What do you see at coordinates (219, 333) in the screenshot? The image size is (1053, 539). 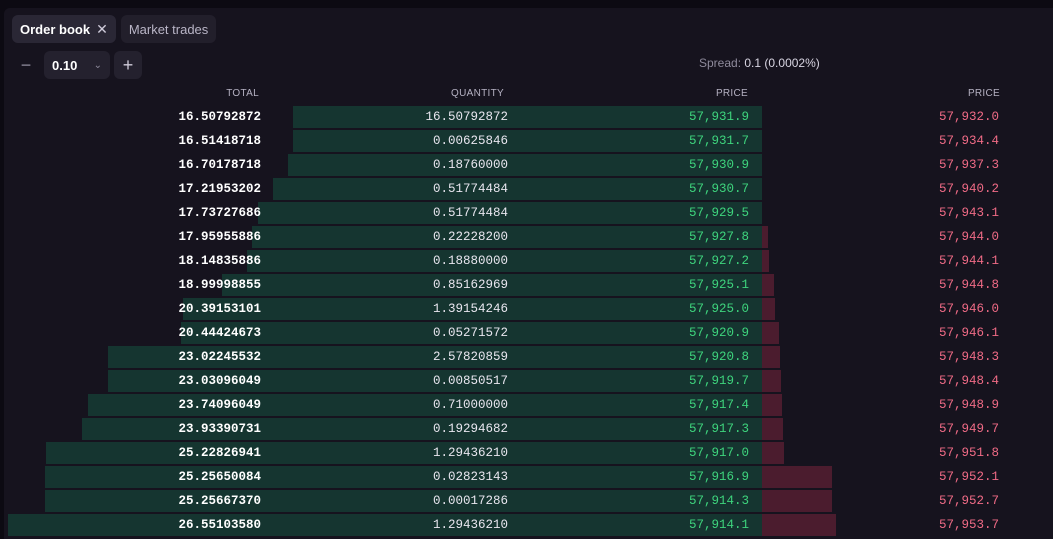 I see `bid-total: 20.44424673` at bounding box center [219, 333].